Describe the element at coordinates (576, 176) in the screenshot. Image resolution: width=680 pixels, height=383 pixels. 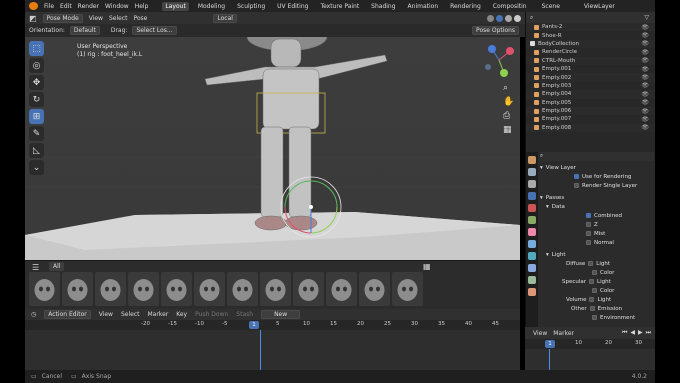
I see `use-for-rendering-checkbox` at that location.